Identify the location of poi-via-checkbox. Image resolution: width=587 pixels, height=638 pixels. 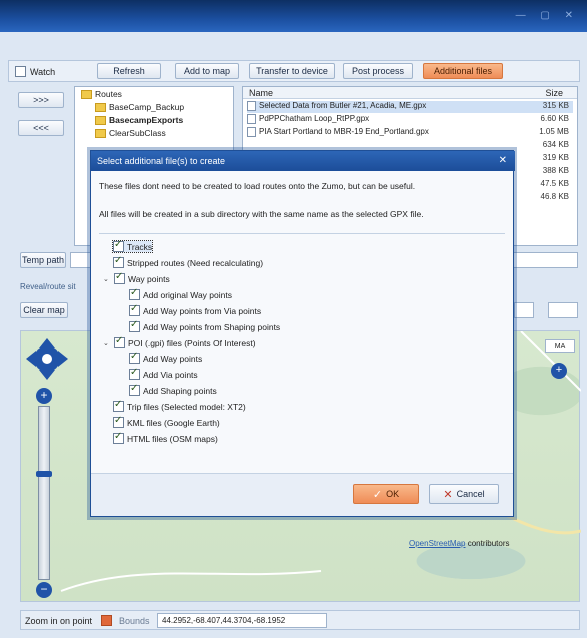
(134, 373).